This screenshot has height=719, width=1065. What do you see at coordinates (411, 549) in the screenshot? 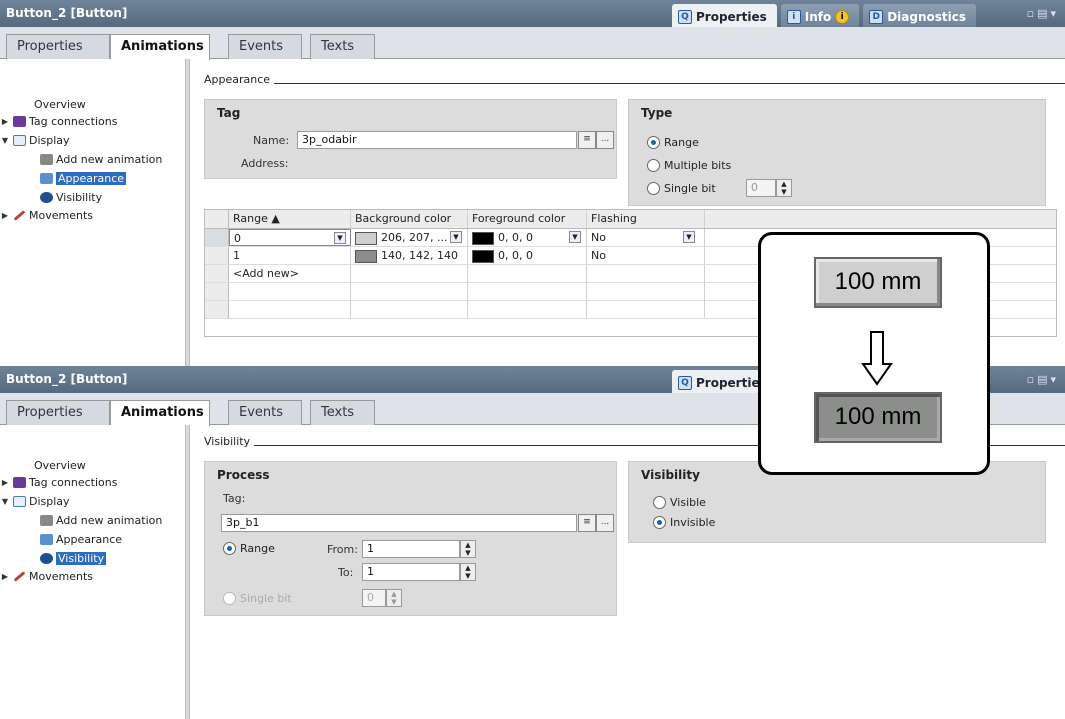
I see `from-input: 1` at bounding box center [411, 549].